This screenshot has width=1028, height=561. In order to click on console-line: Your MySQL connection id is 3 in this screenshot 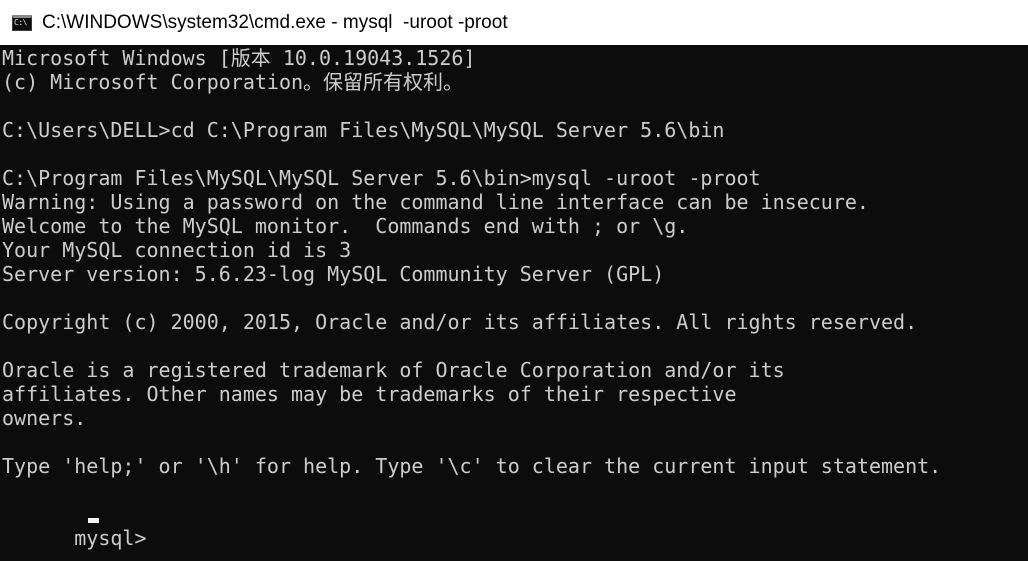, I will do `click(177, 250)`.